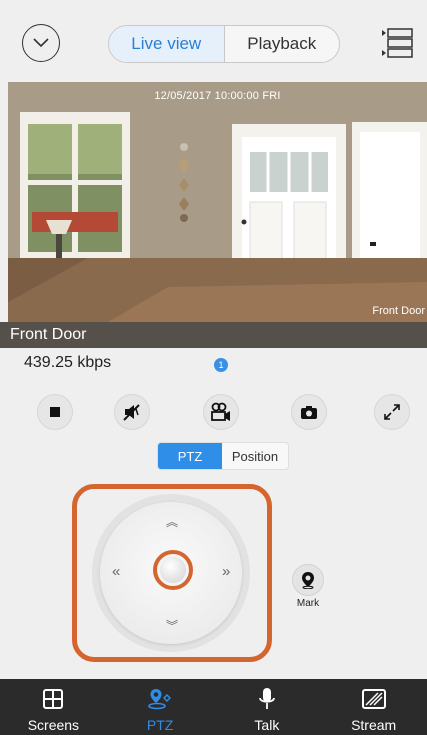  What do you see at coordinates (308, 603) in the screenshot?
I see `mark-label: Mark` at bounding box center [308, 603].